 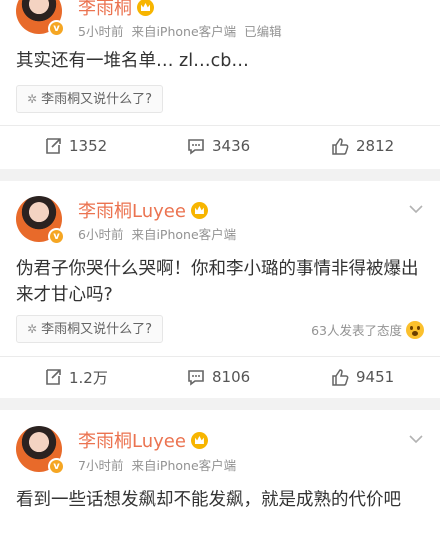 What do you see at coordinates (100, 31) in the screenshot?
I see `post-time: 5小时前` at bounding box center [100, 31].